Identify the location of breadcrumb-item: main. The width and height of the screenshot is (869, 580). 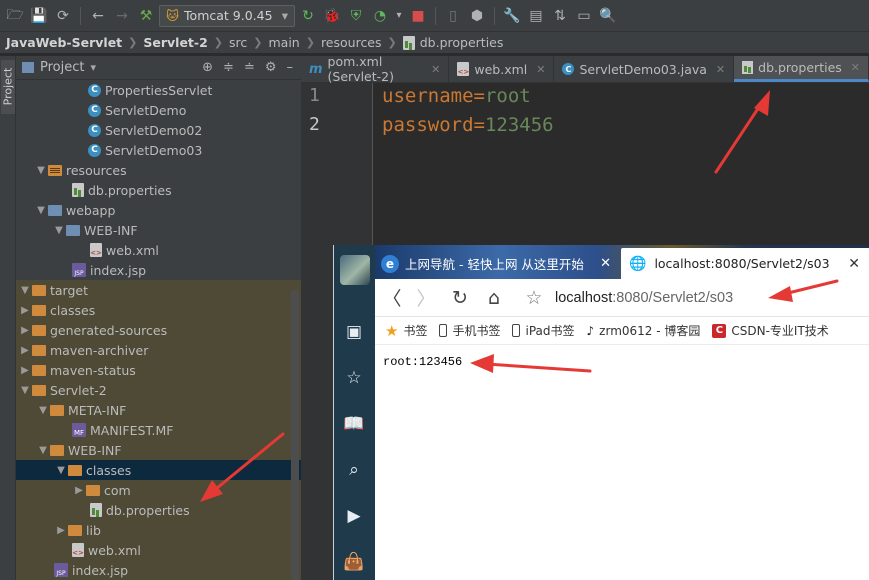
(283, 42).